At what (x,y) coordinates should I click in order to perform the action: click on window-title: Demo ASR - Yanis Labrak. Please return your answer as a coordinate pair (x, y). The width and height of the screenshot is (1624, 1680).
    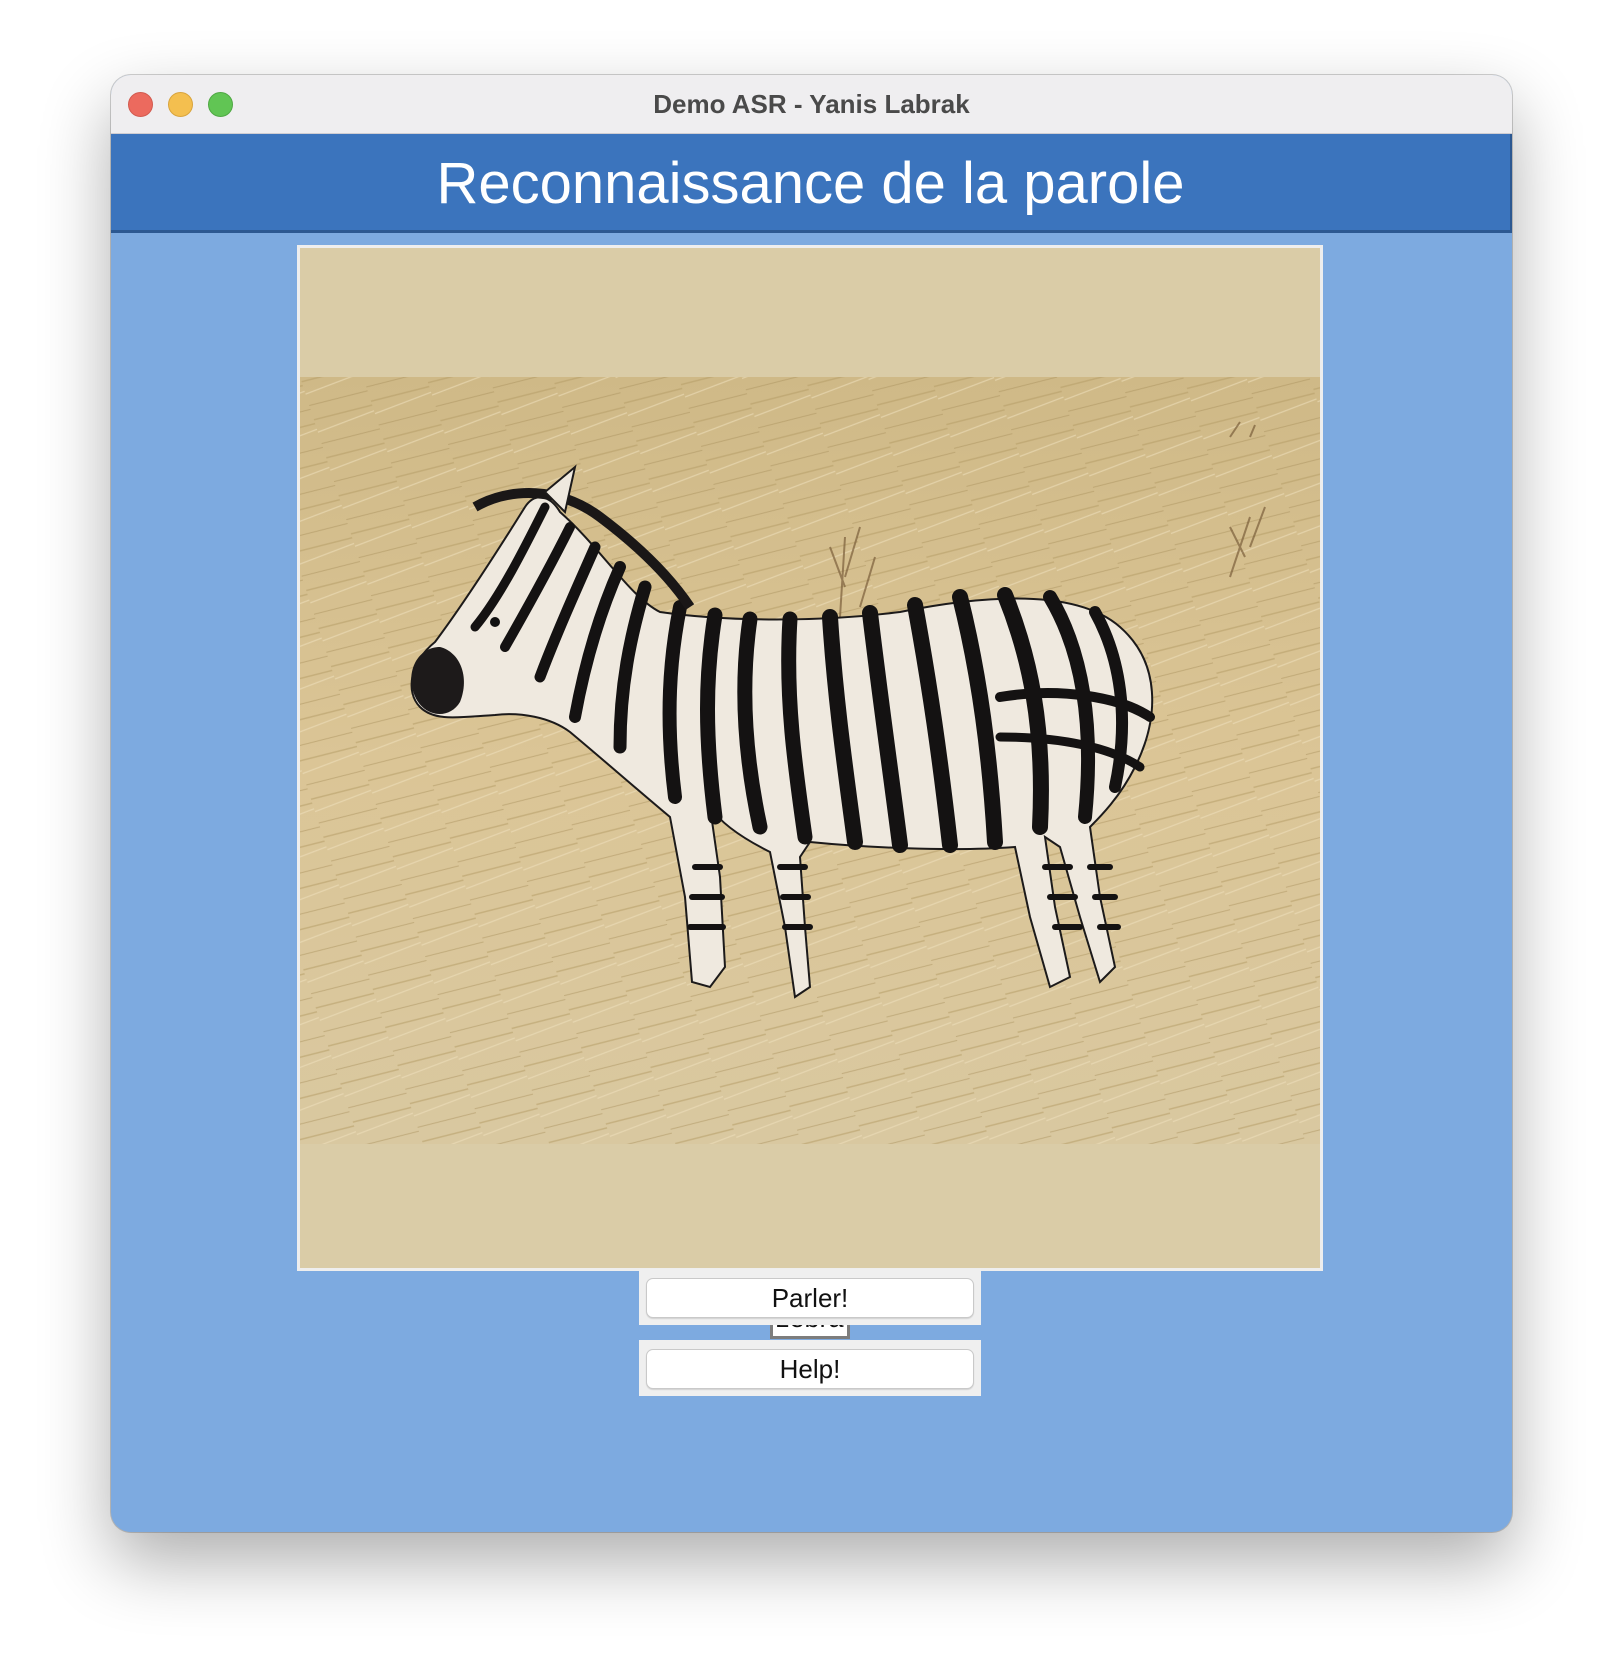
    Looking at the image, I should click on (811, 104).